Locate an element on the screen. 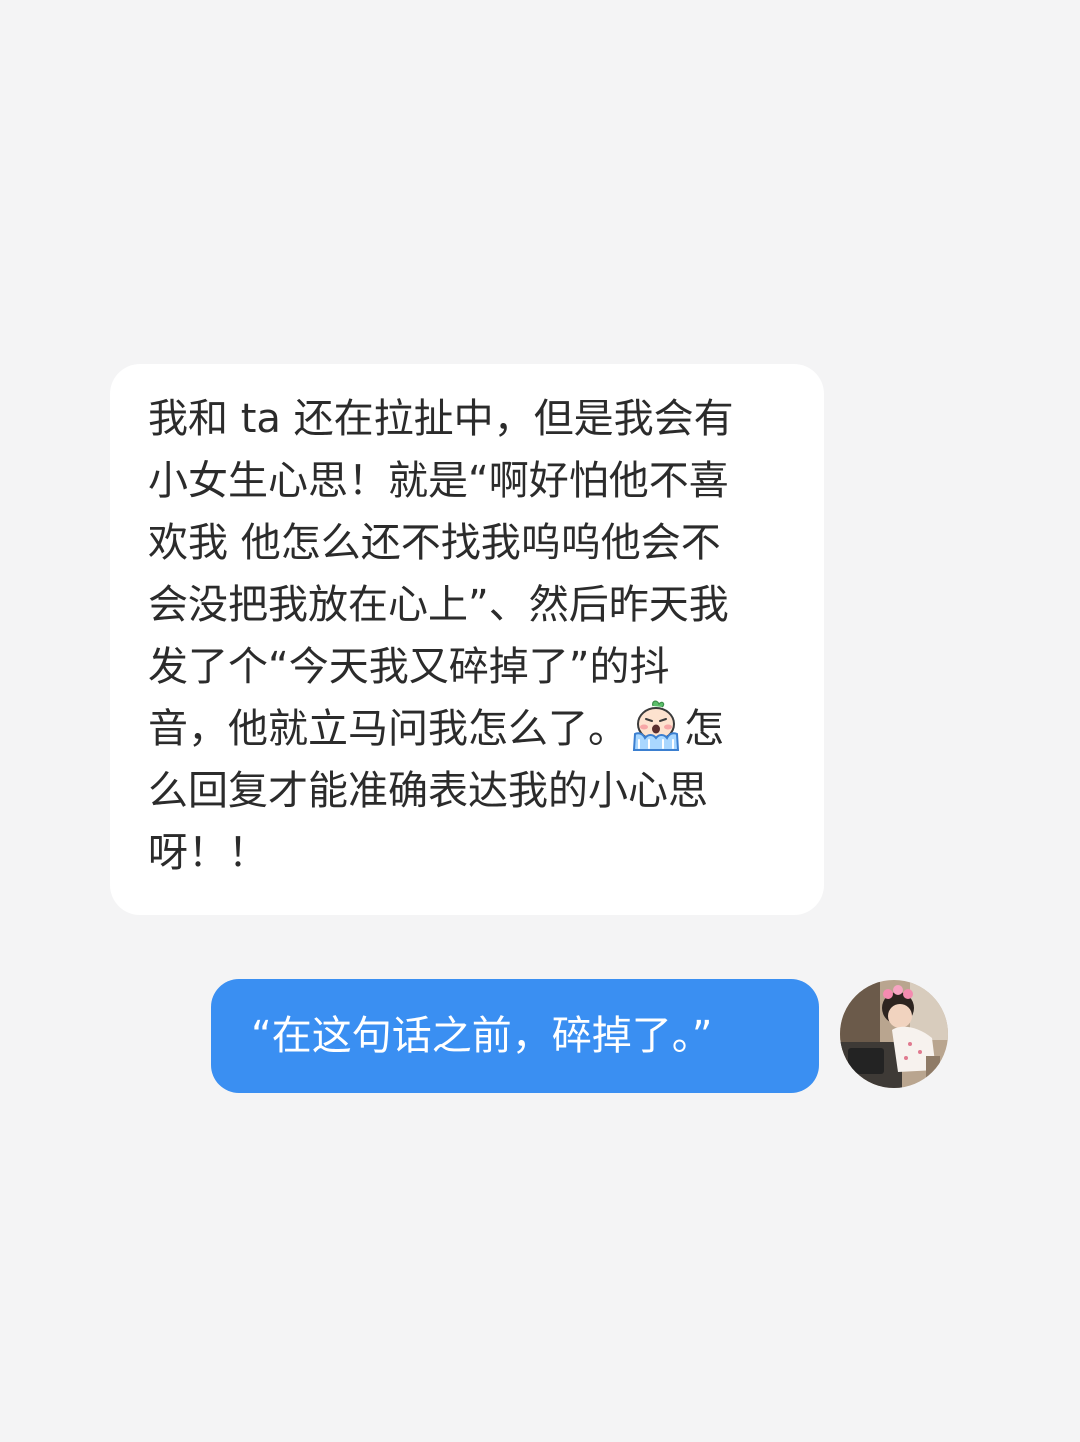 This screenshot has height=1442, width=1080. avatar-photo-icon is located at coordinates (894, 1034).